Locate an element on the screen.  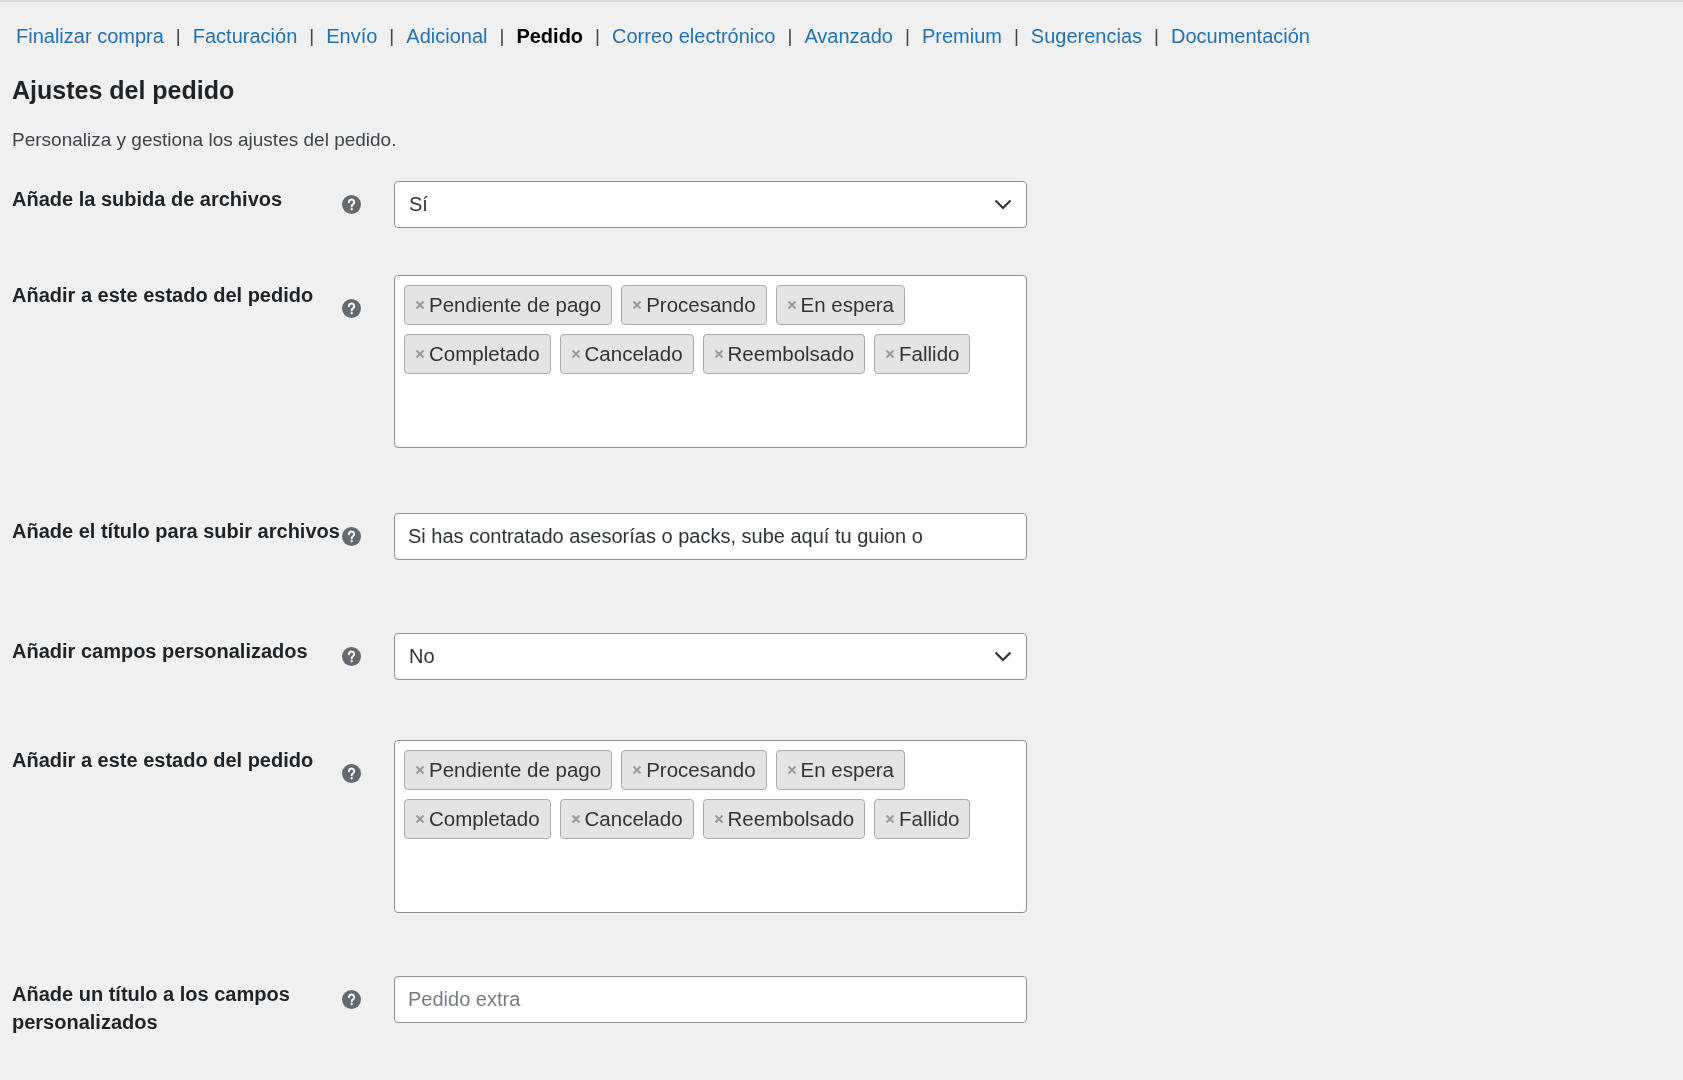
text-input-field: Si has contratado asesorías o packs, sube aquí tu guion o is located at coordinates (710, 536).